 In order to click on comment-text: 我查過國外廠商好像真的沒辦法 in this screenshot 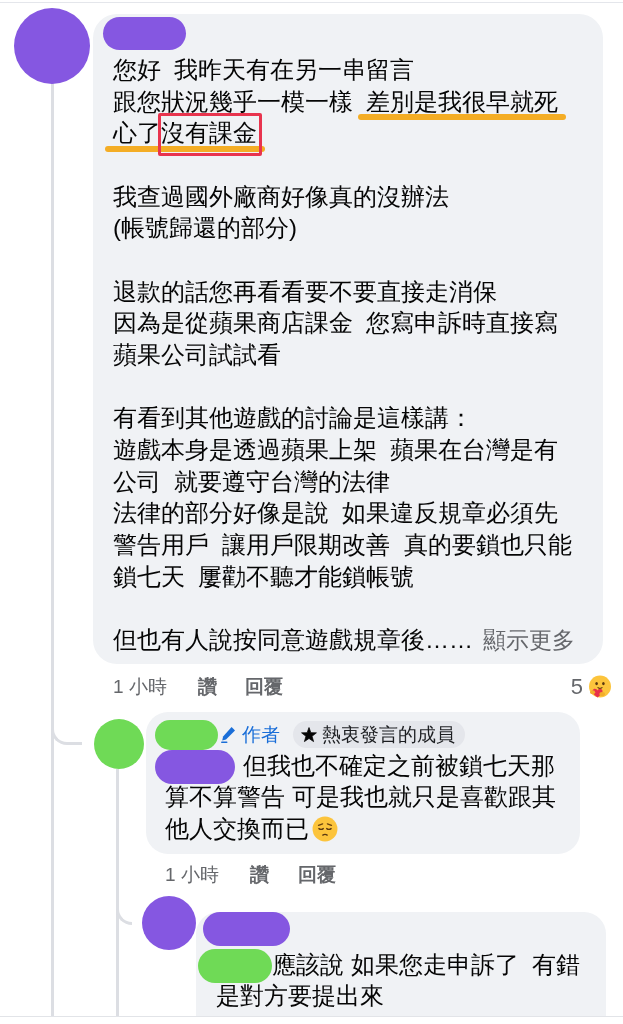, I will do `click(281, 196)`.